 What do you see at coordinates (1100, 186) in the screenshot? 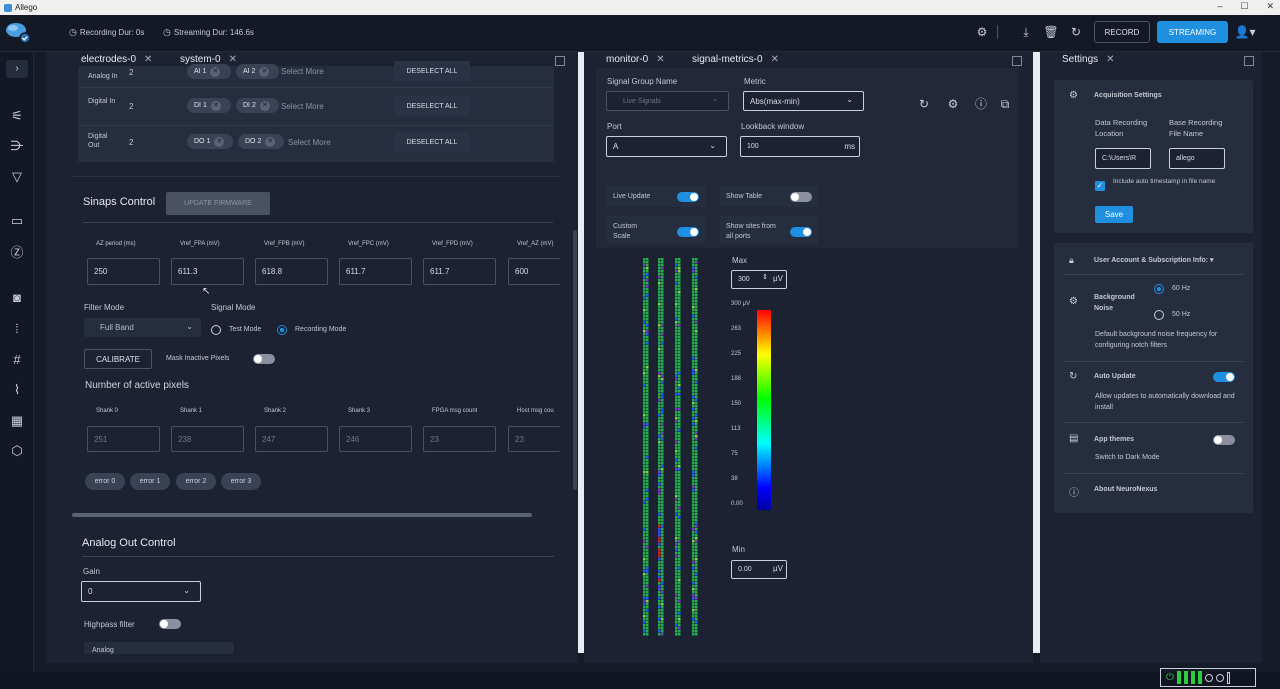
I see `timestamp-checkbox: ✓` at bounding box center [1100, 186].